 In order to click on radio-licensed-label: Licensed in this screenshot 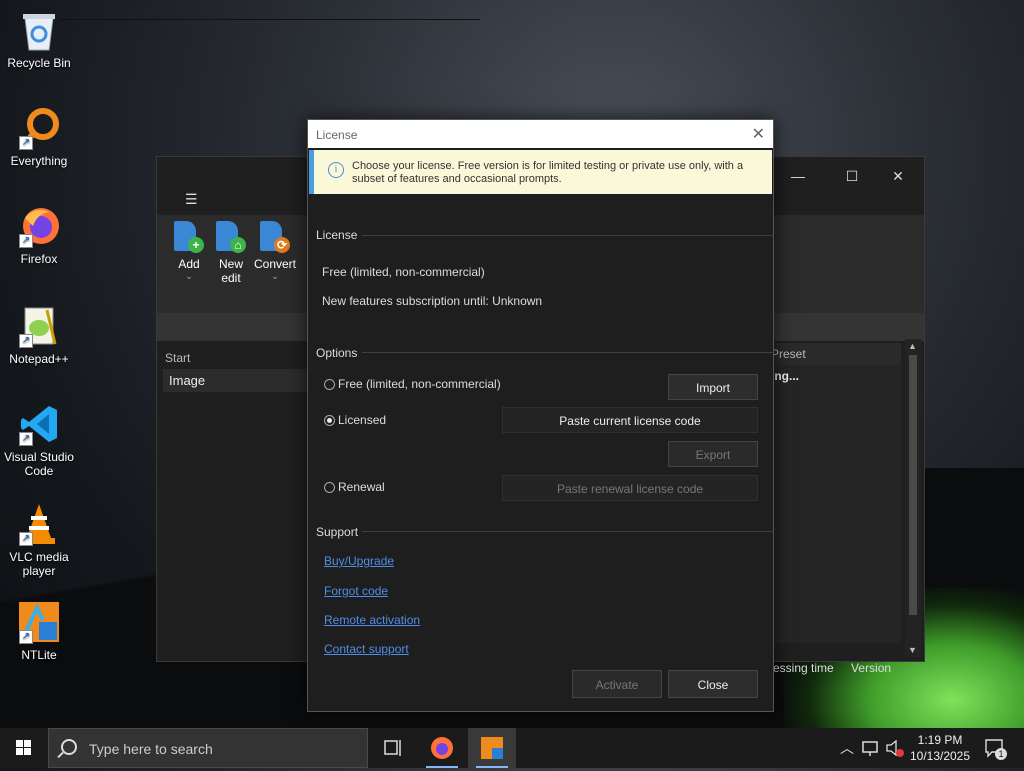, I will do `click(362, 420)`.